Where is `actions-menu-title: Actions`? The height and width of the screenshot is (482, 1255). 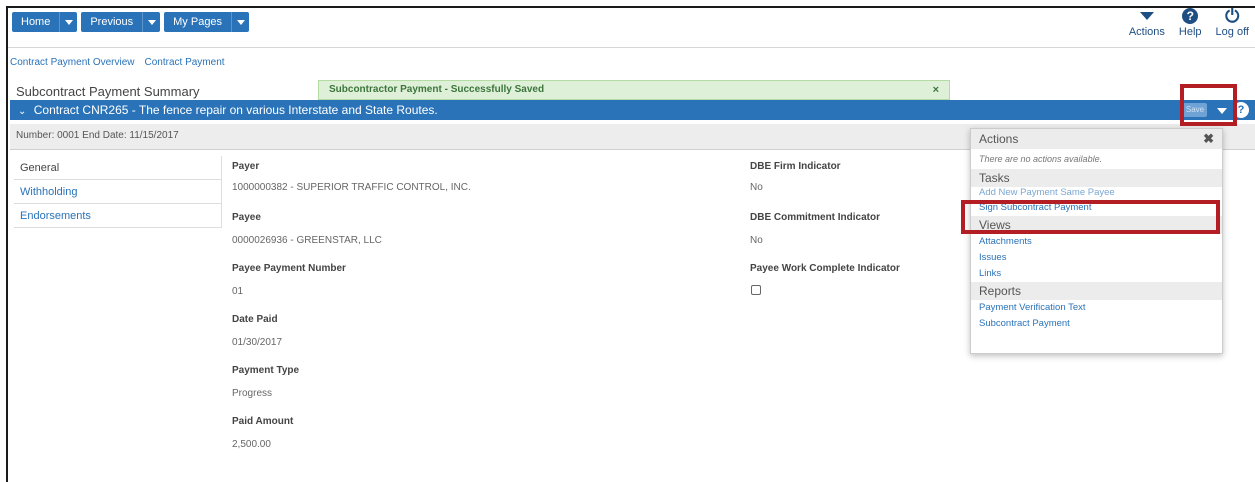
actions-menu-title: Actions is located at coordinates (999, 139).